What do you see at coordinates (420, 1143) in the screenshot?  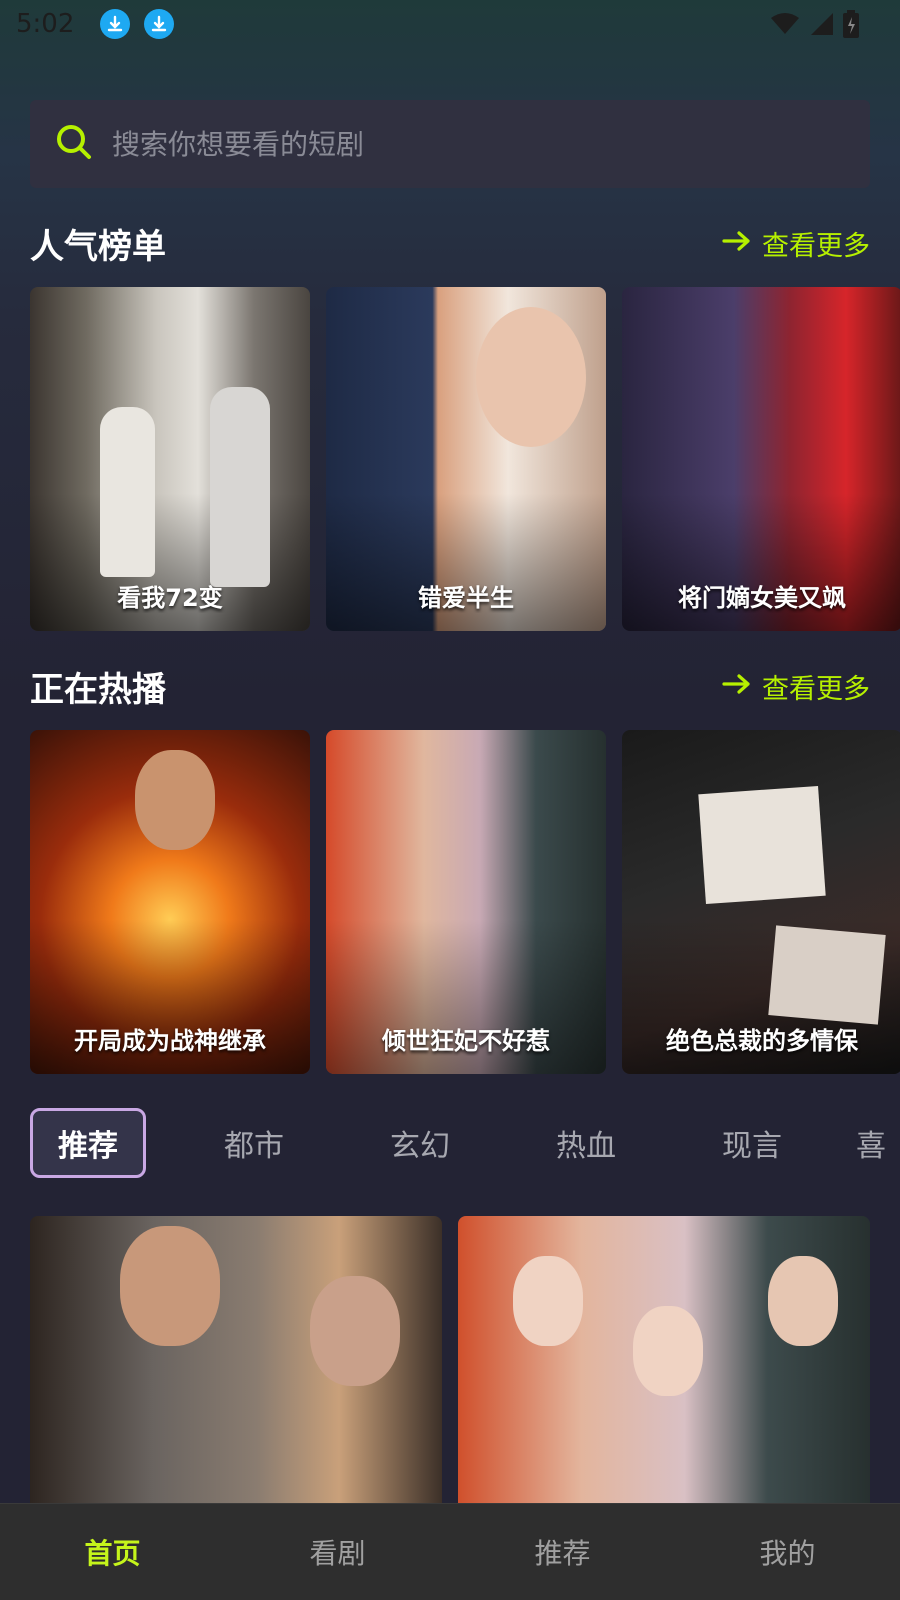 I see `tab-fantasy: 玄幻` at bounding box center [420, 1143].